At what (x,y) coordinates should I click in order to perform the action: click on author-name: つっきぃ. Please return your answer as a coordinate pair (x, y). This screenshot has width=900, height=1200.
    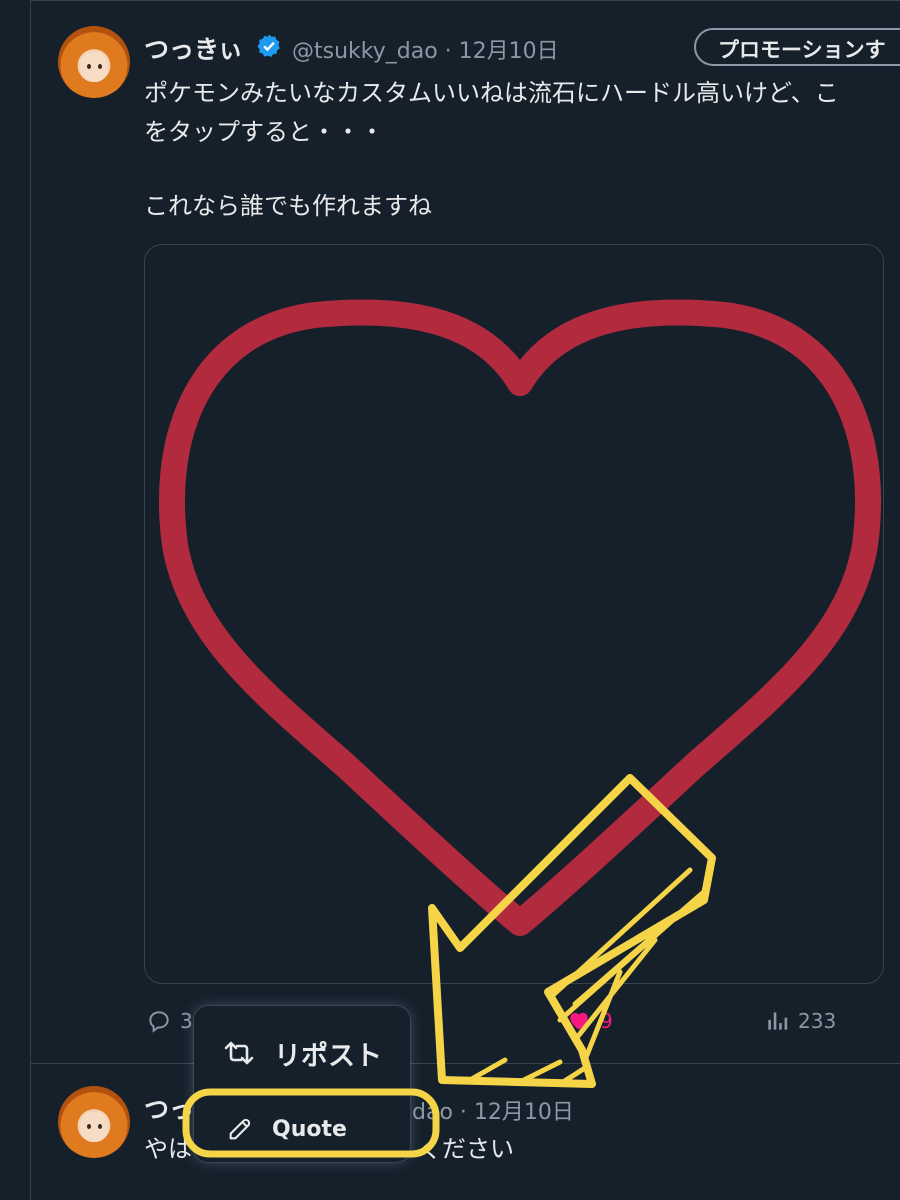
    Looking at the image, I should click on (193, 48).